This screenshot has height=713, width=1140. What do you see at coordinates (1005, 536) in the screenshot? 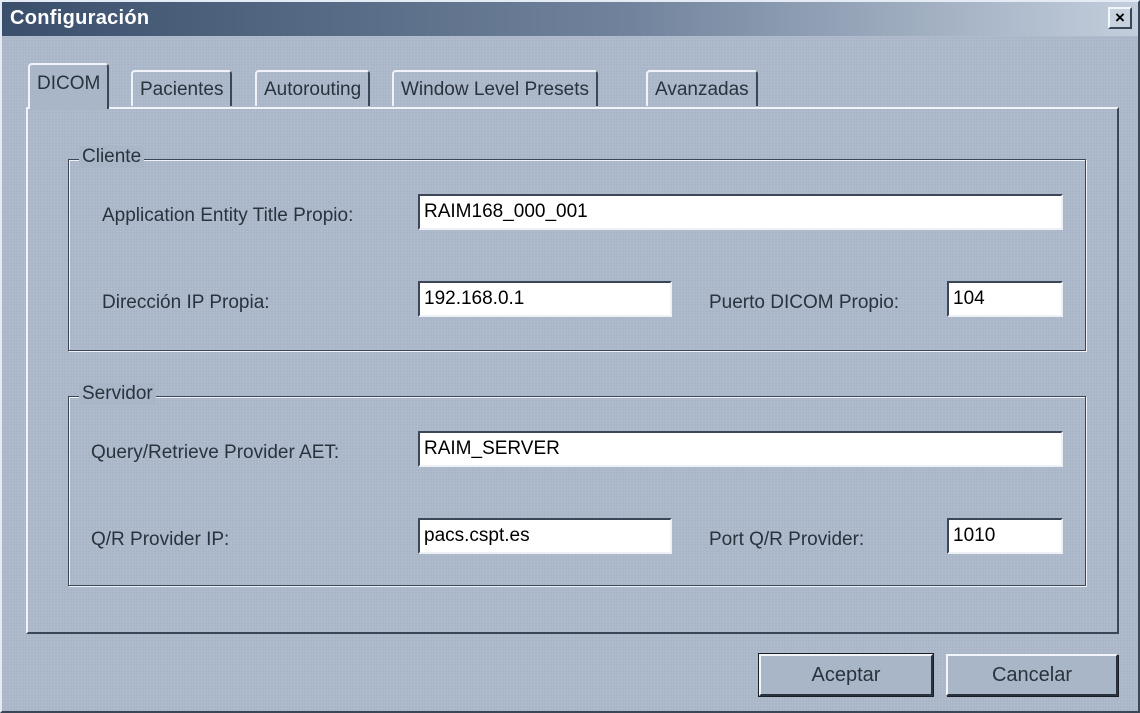
I see `server-port-input: 1010` at bounding box center [1005, 536].